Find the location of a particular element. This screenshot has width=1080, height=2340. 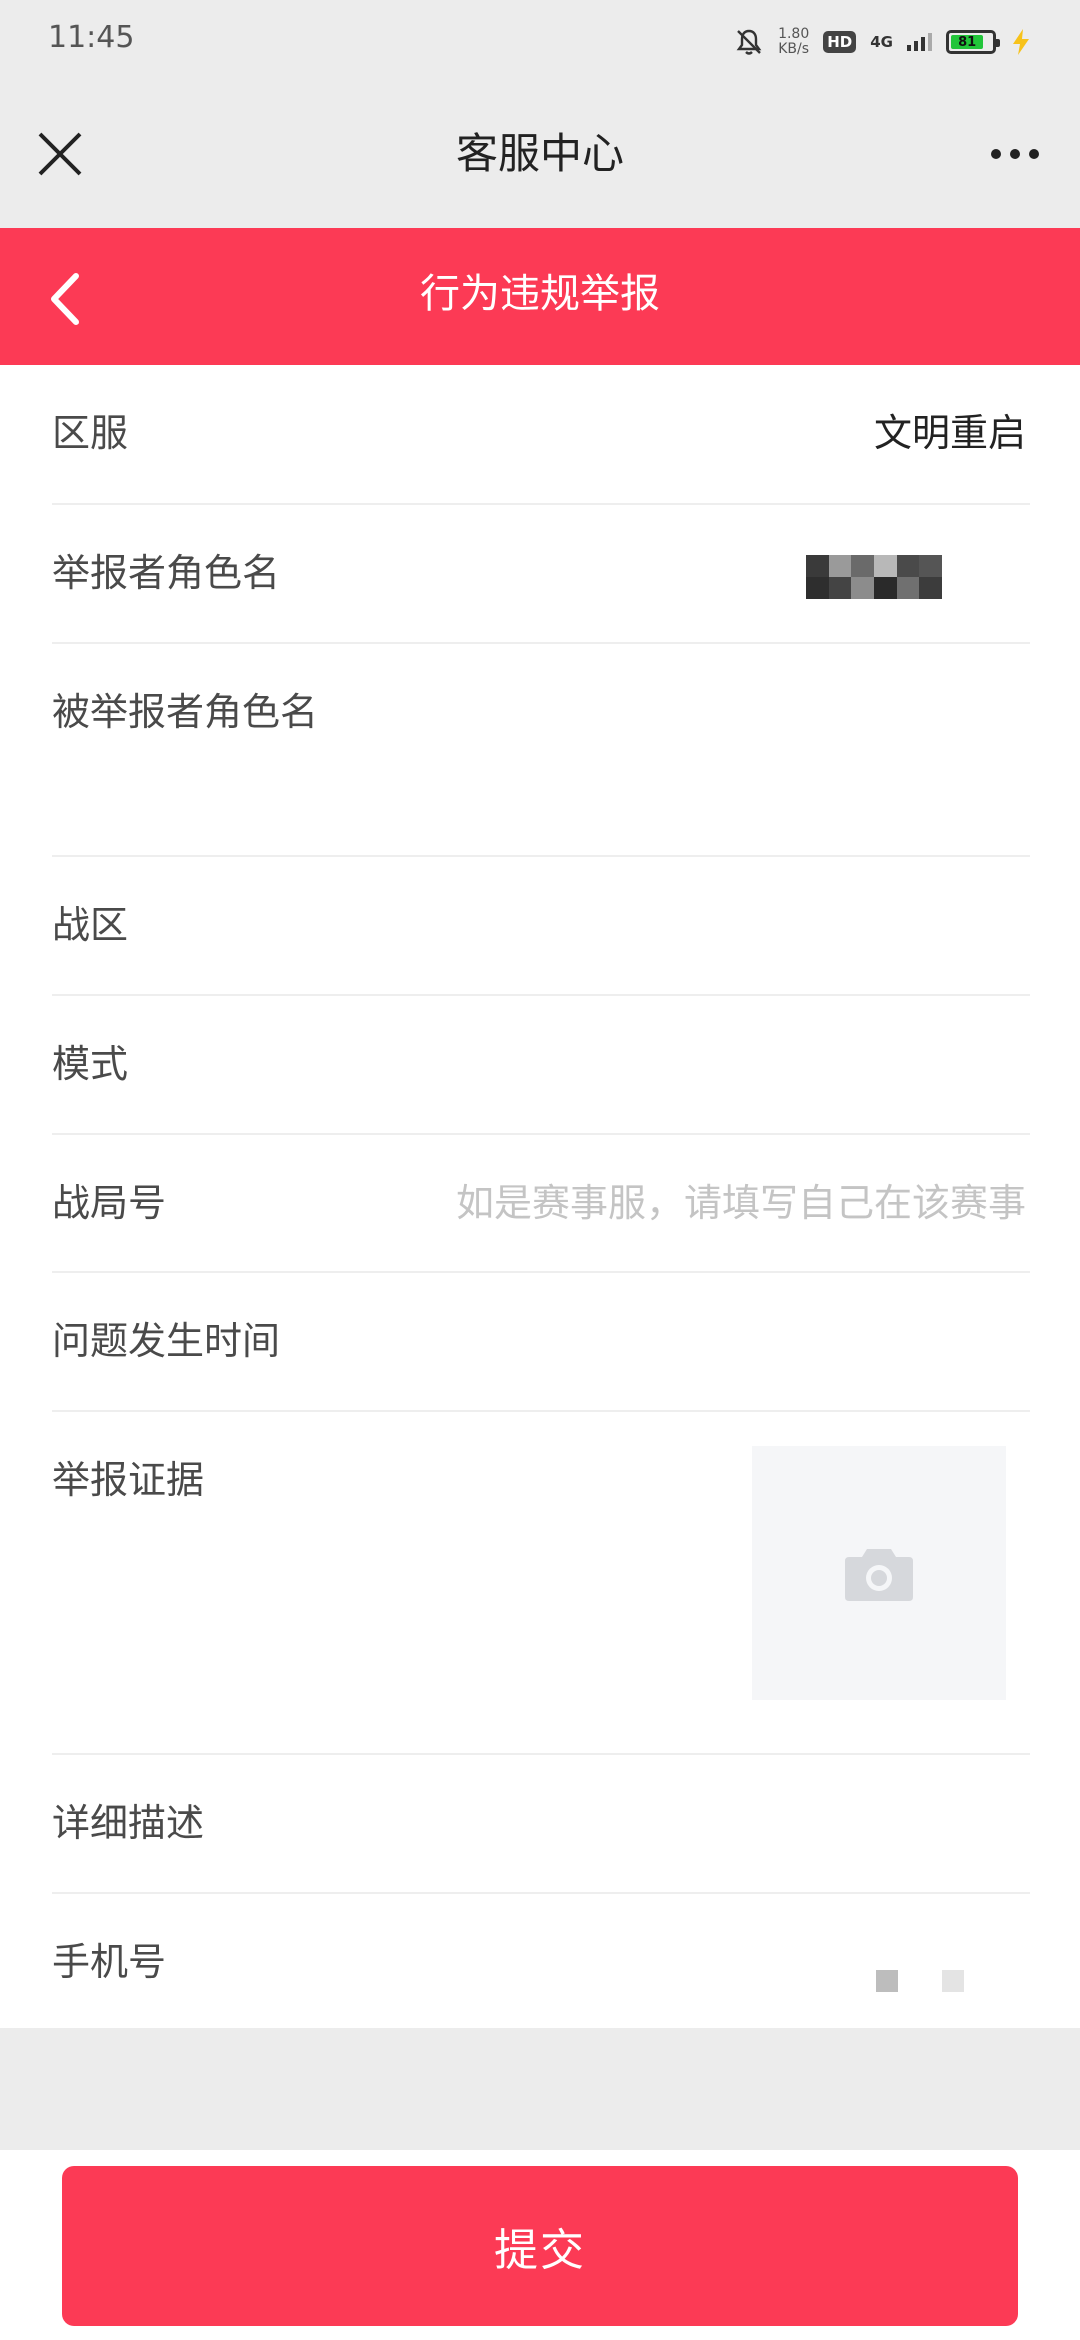

net-speed: 1.80 KB/s is located at coordinates (793, 42).